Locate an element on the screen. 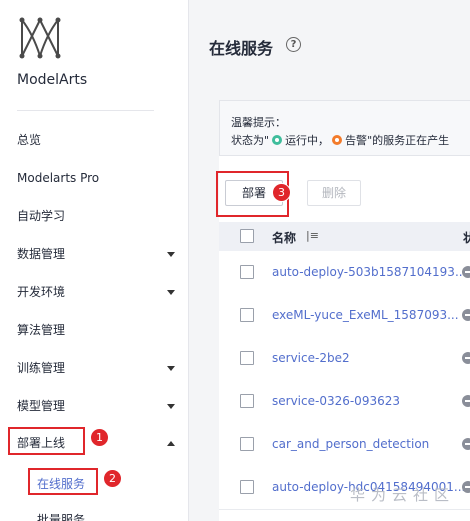 This screenshot has height=521, width=470. highlight-box-online-service is located at coordinates (63, 481).